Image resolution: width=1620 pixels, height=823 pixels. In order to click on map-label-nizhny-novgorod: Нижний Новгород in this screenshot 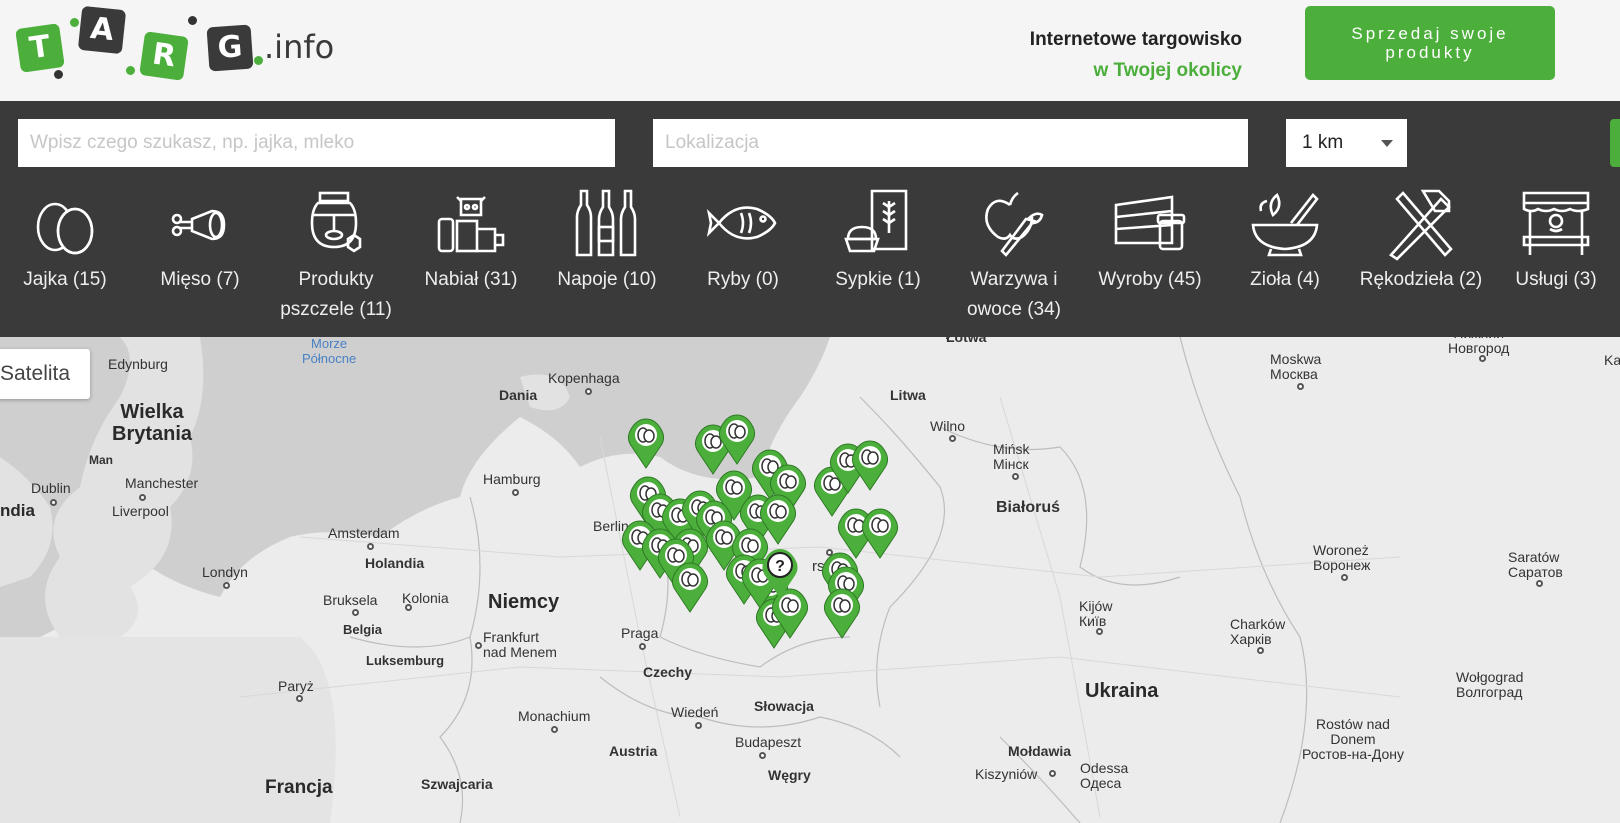, I will do `click(1479, 346)`.